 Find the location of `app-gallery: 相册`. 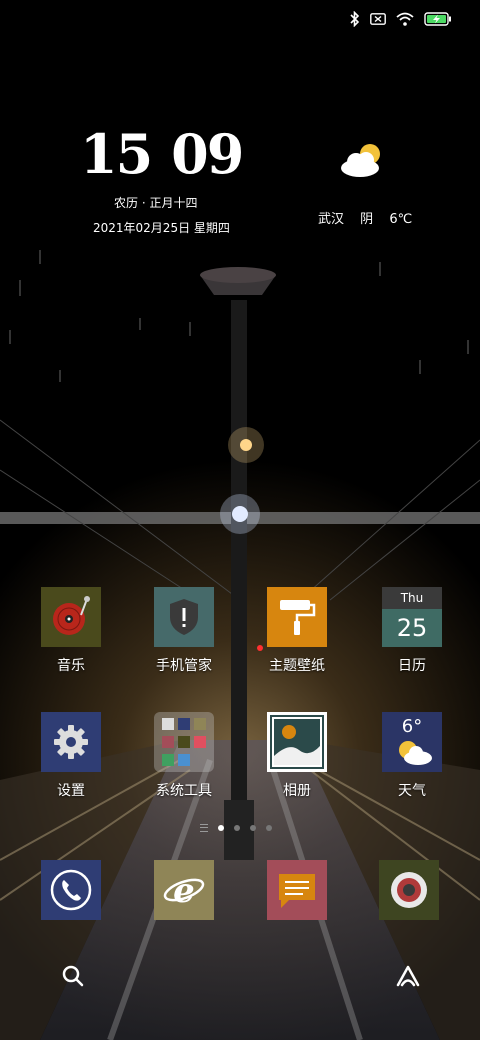

app-gallery: 相册 is located at coordinates (297, 756).